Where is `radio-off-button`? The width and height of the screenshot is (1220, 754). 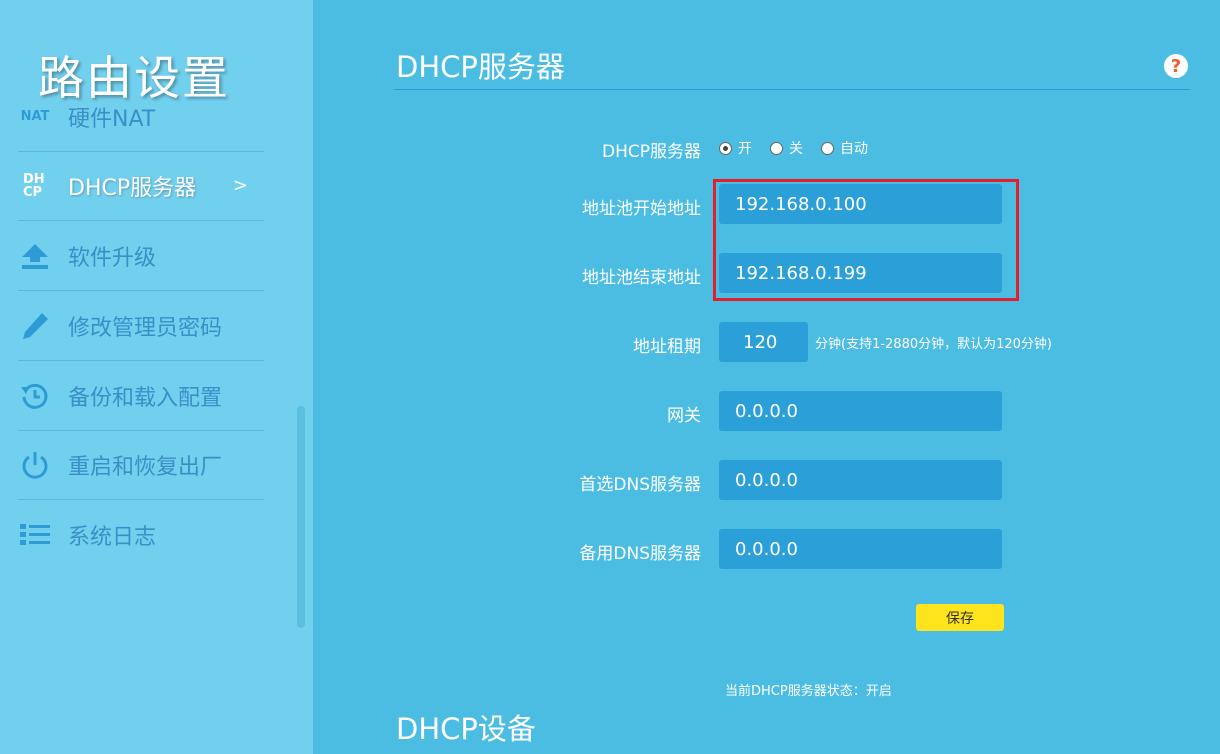
radio-off-button is located at coordinates (776, 148).